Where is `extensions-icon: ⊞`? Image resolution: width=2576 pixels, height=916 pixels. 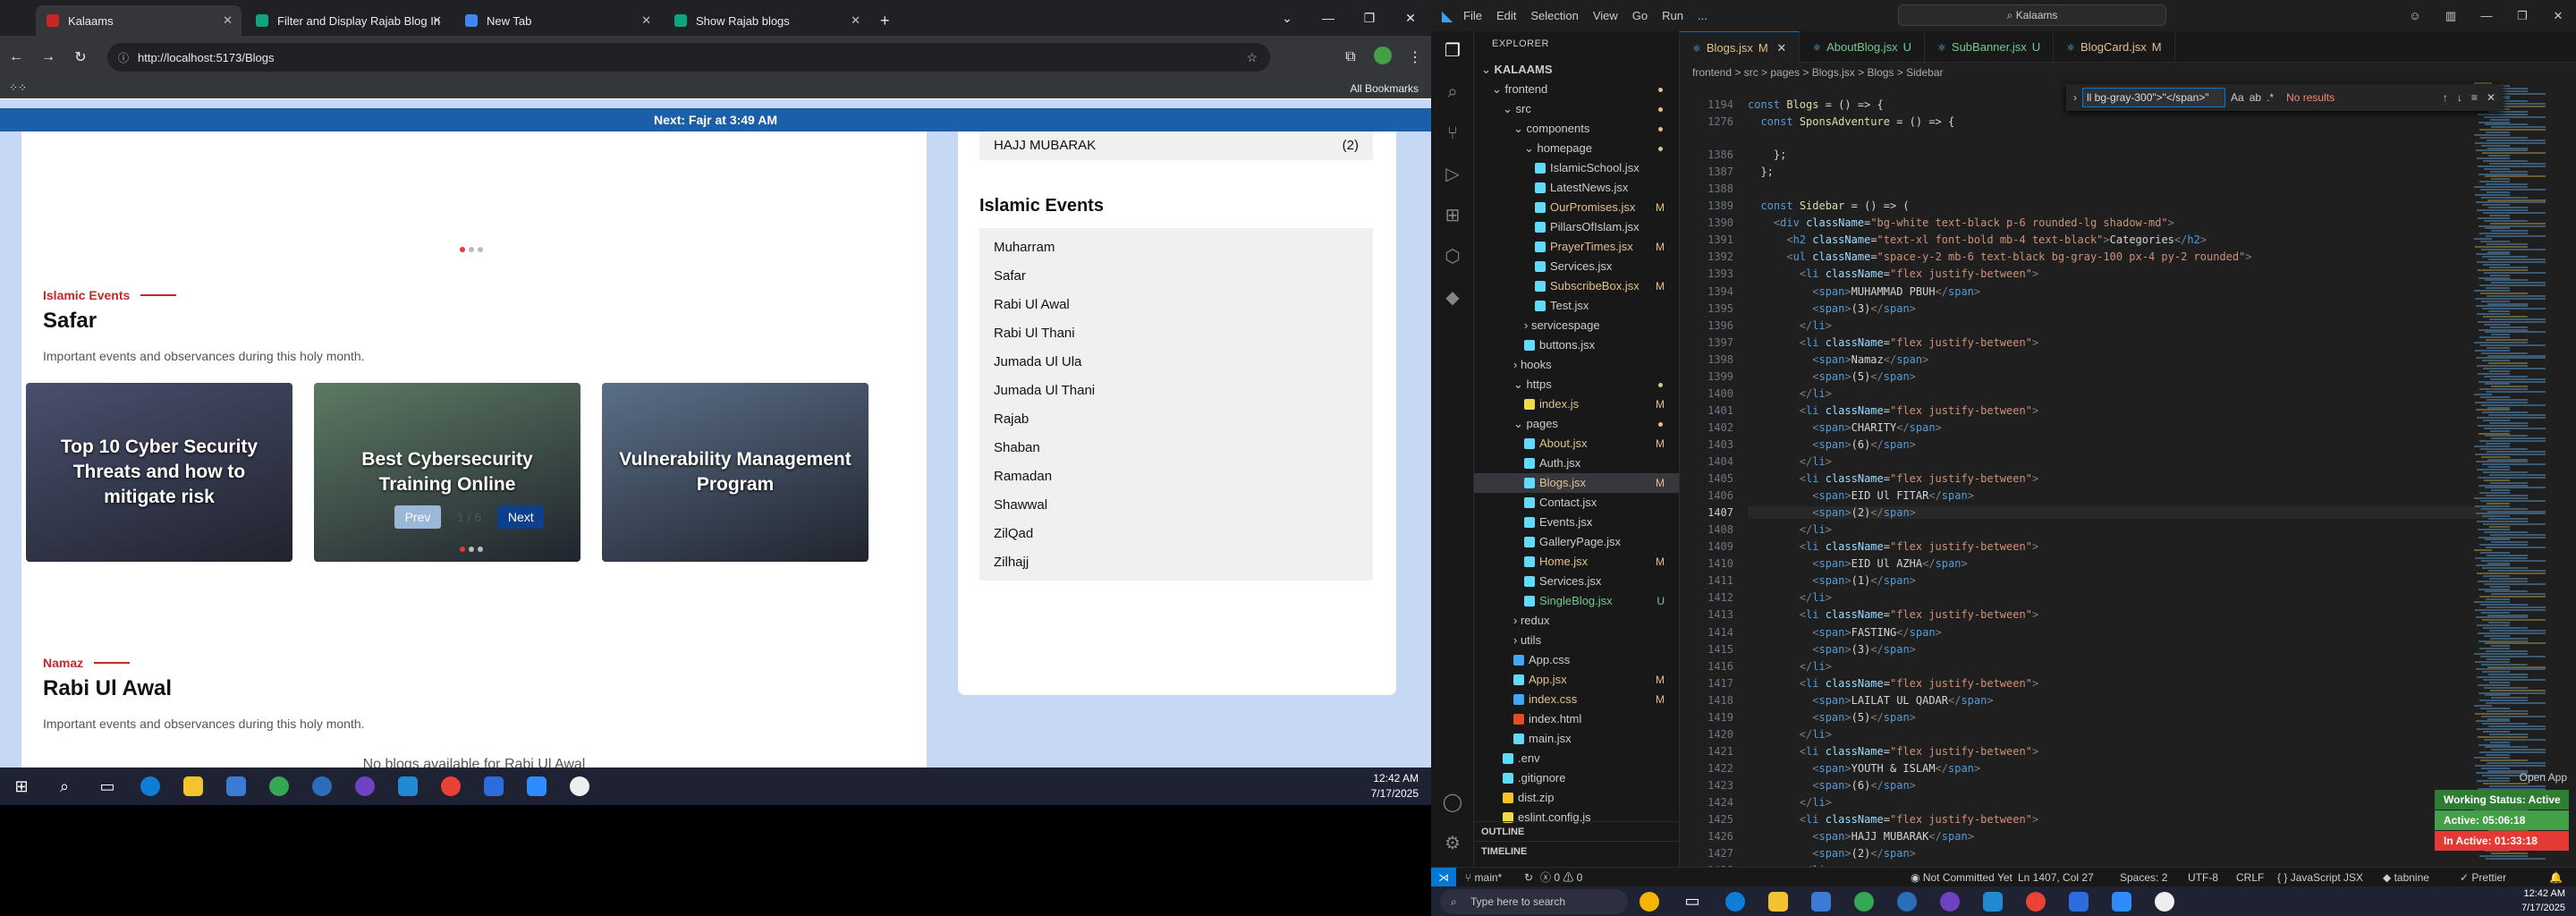 extensions-icon: ⊞ is located at coordinates (1452, 215).